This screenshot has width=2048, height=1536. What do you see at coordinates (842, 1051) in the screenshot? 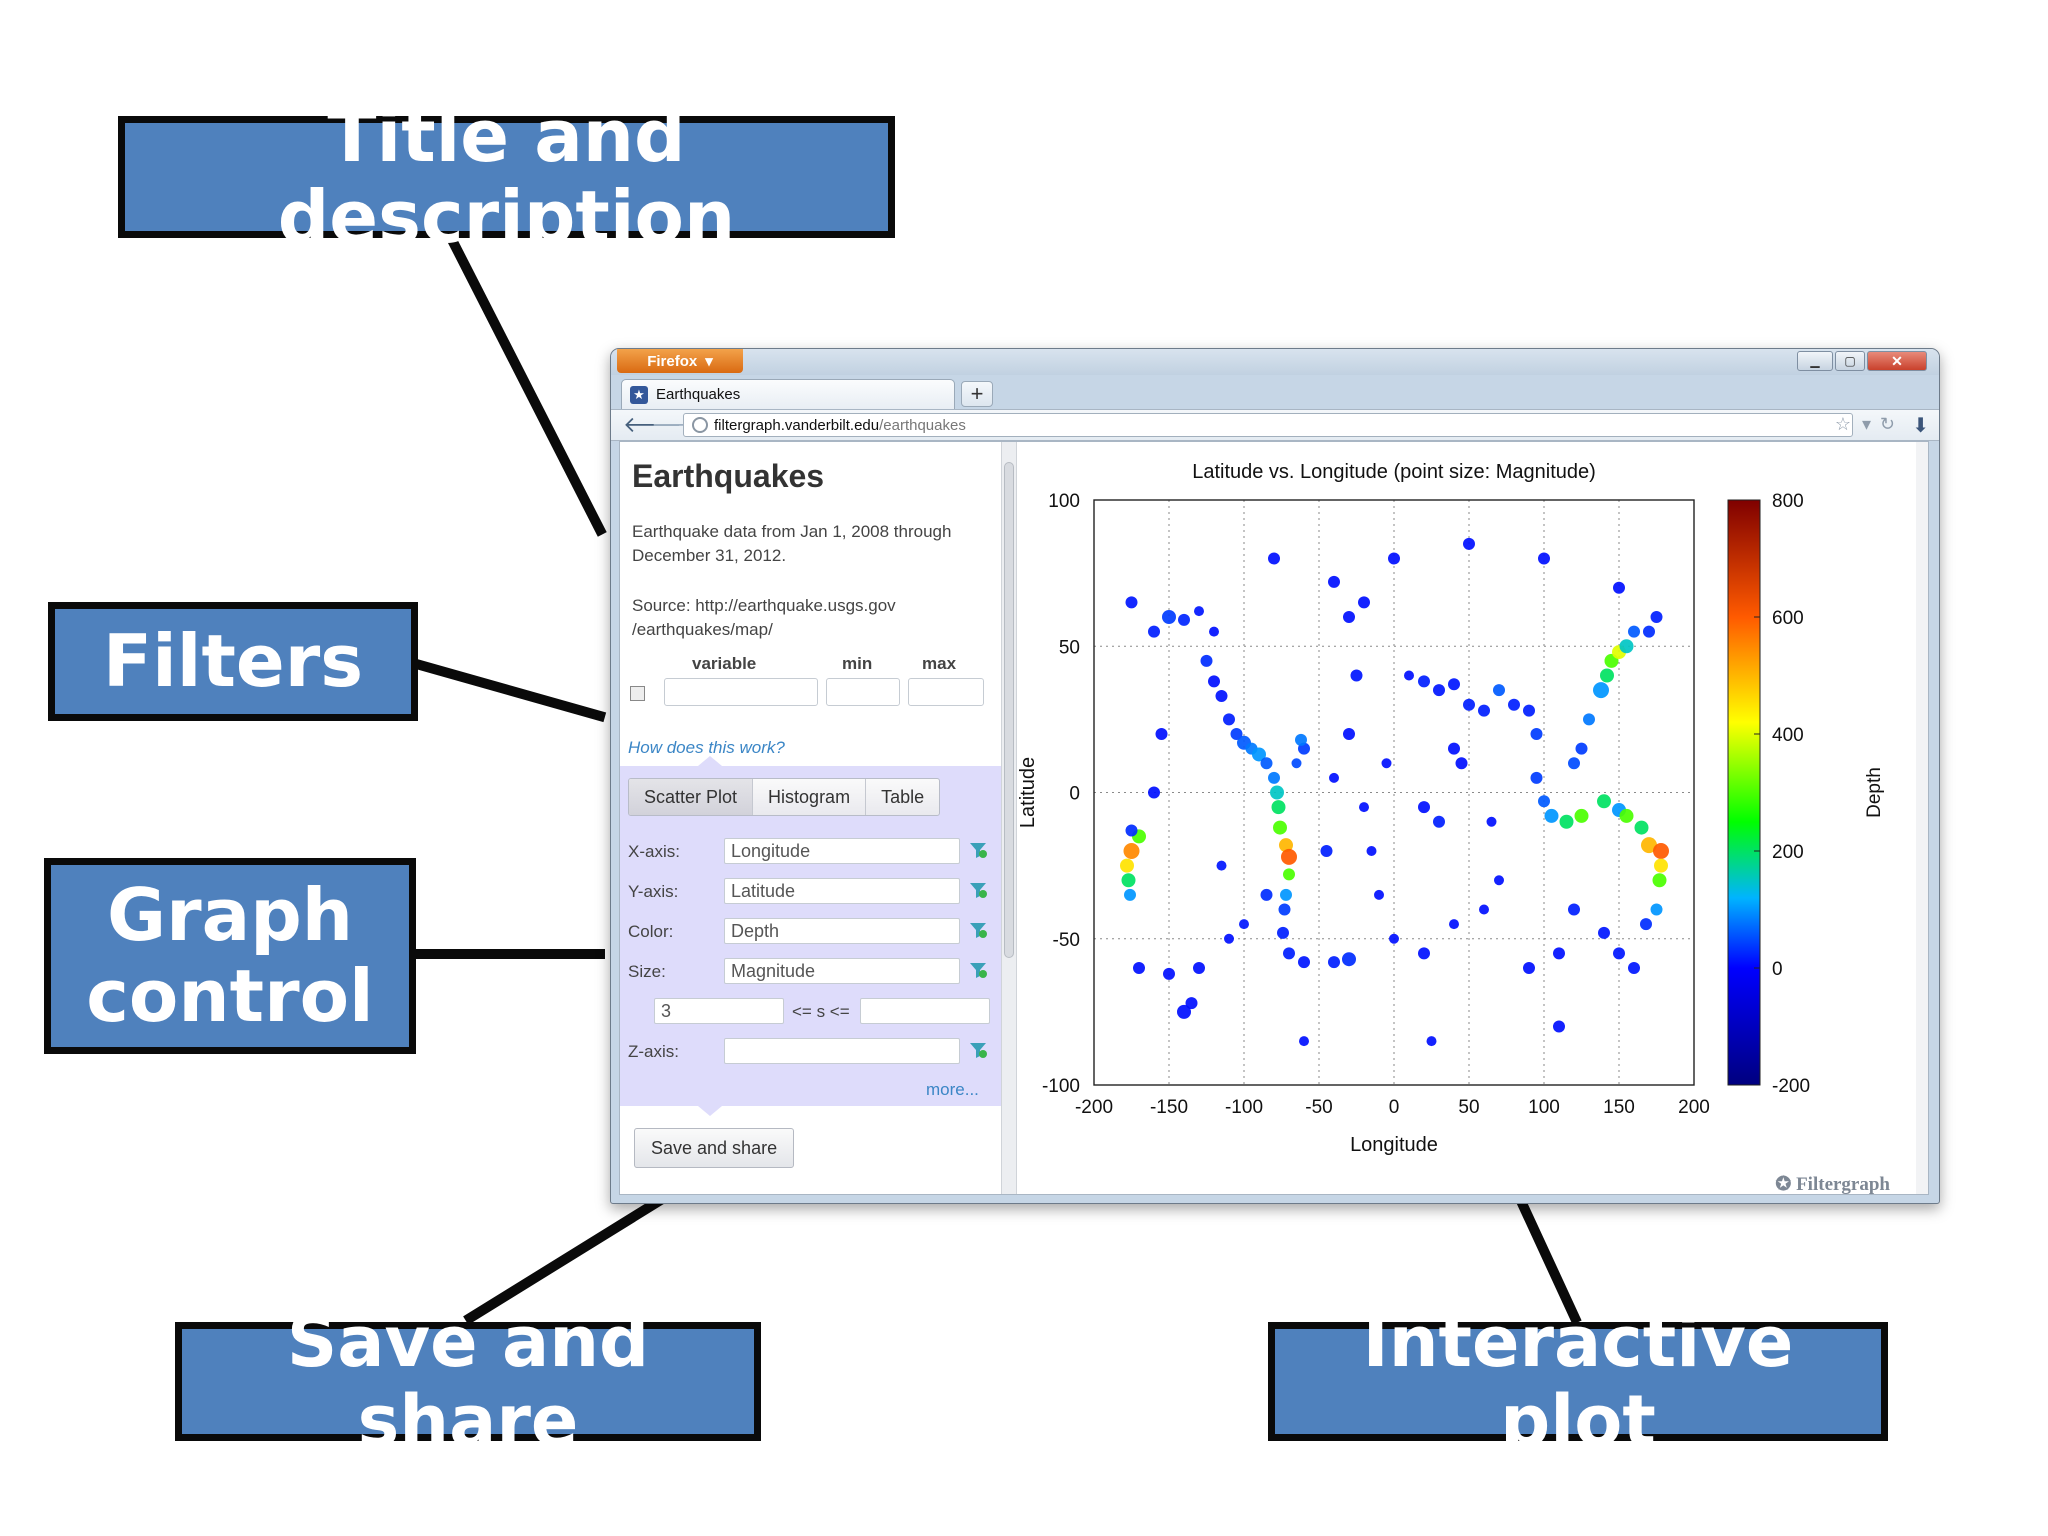
I see `z-axis-select` at bounding box center [842, 1051].